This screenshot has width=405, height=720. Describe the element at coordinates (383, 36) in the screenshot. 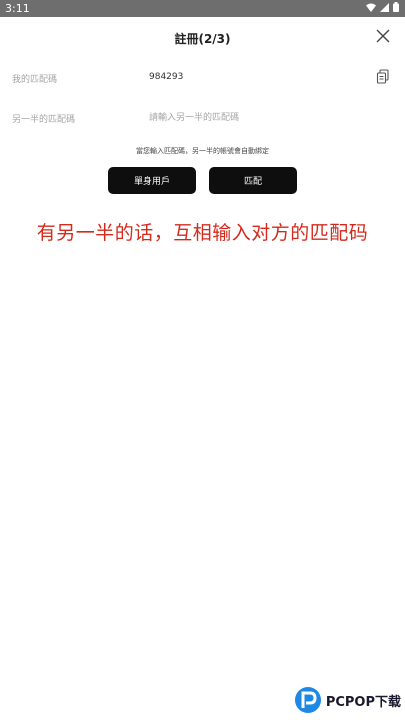

I see `close-icon` at that location.